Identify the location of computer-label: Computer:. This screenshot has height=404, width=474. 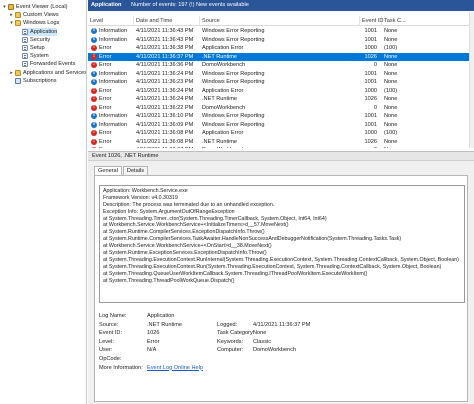
(230, 350).